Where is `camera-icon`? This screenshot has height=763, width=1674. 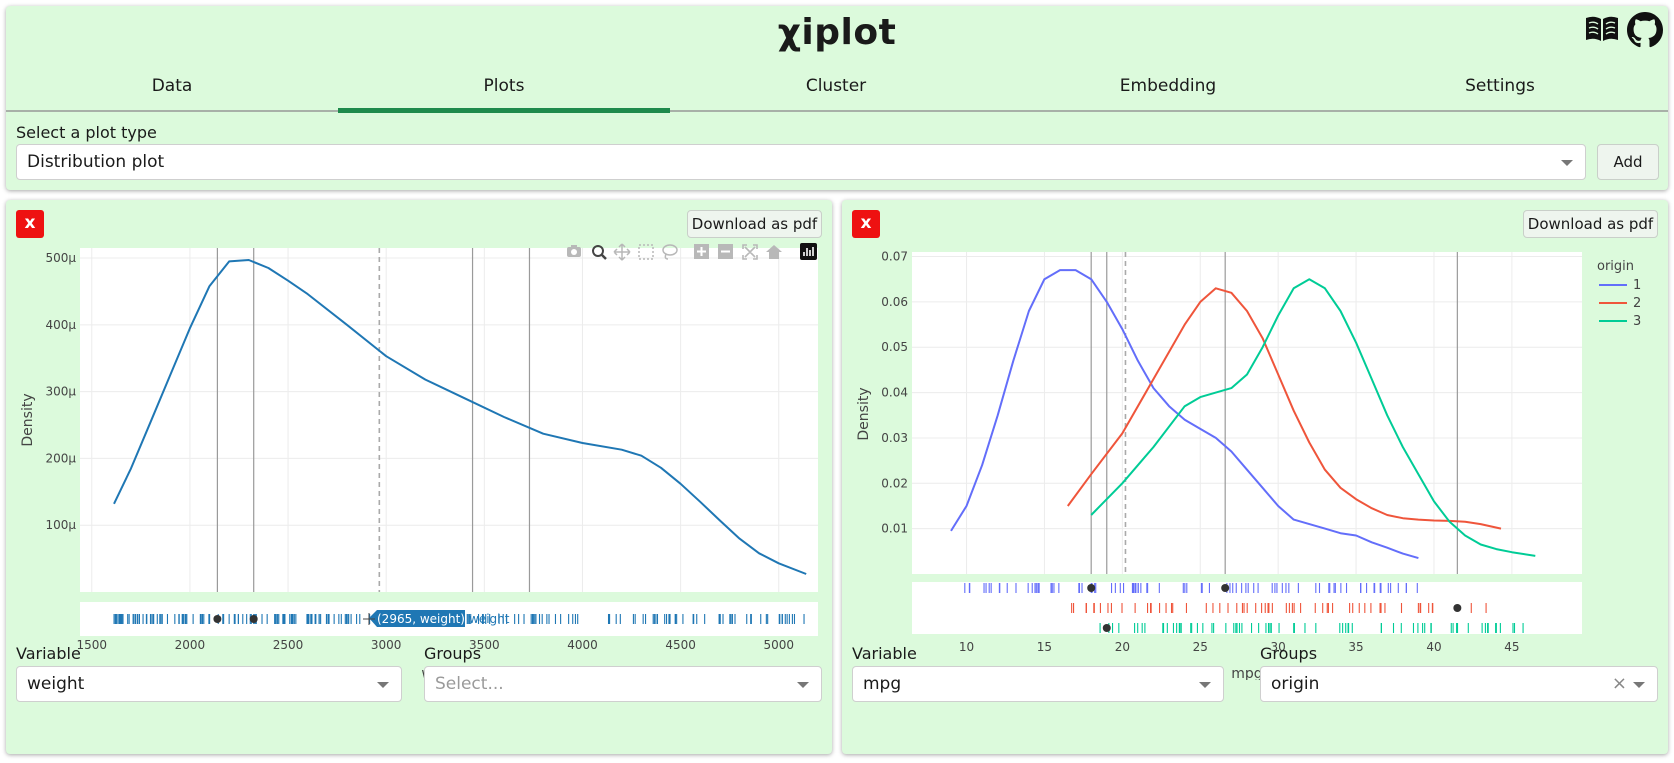 camera-icon is located at coordinates (574, 251).